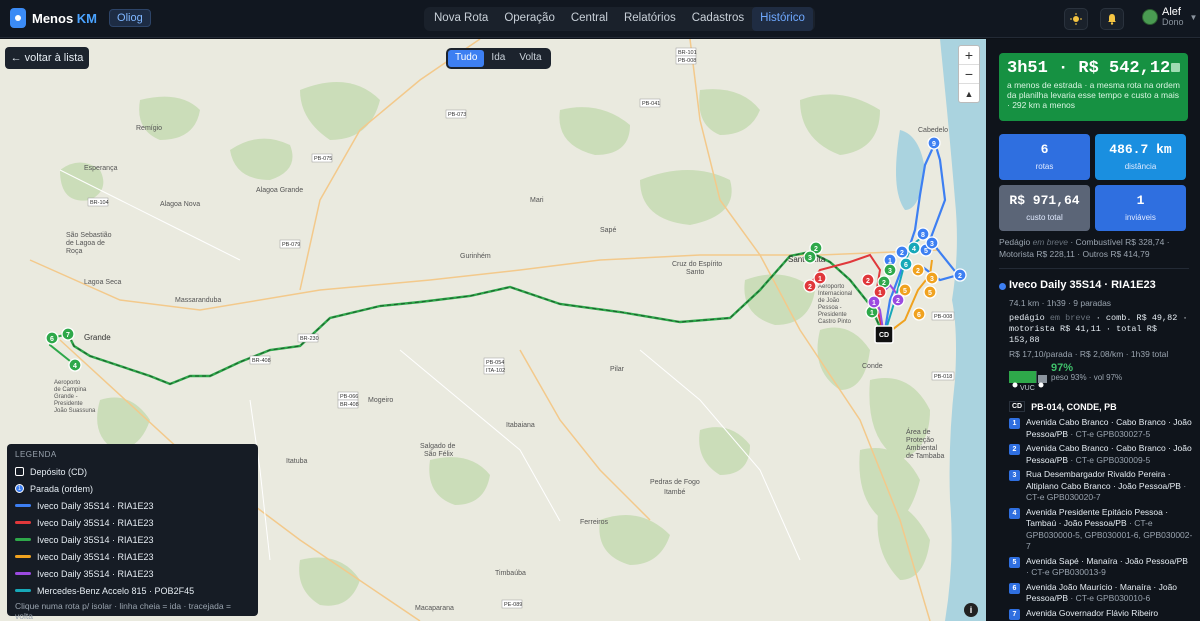  What do you see at coordinates (1140, 208) in the screenshot?
I see `stat-infeasible: 1 inviáveis` at bounding box center [1140, 208].